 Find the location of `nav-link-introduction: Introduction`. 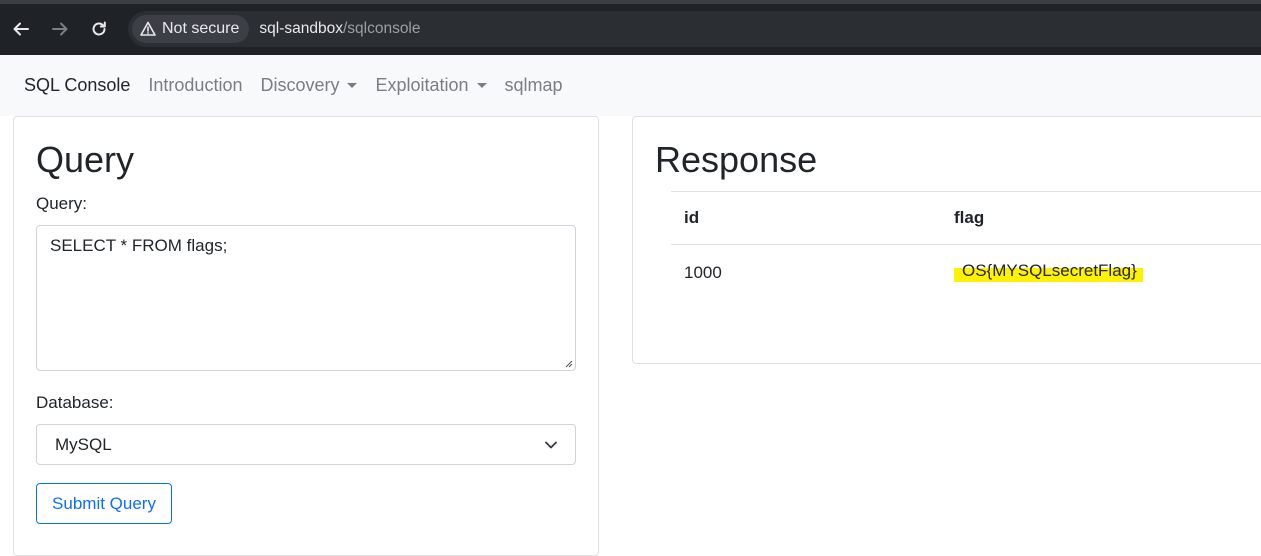

nav-link-introduction: Introduction is located at coordinates (195, 85).